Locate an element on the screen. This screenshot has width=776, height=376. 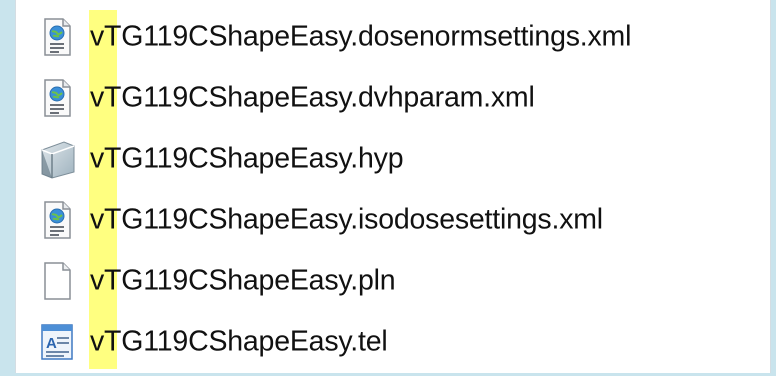
file-name: vTG119CShapeEasy.dvhparam.xml is located at coordinates (312, 97).